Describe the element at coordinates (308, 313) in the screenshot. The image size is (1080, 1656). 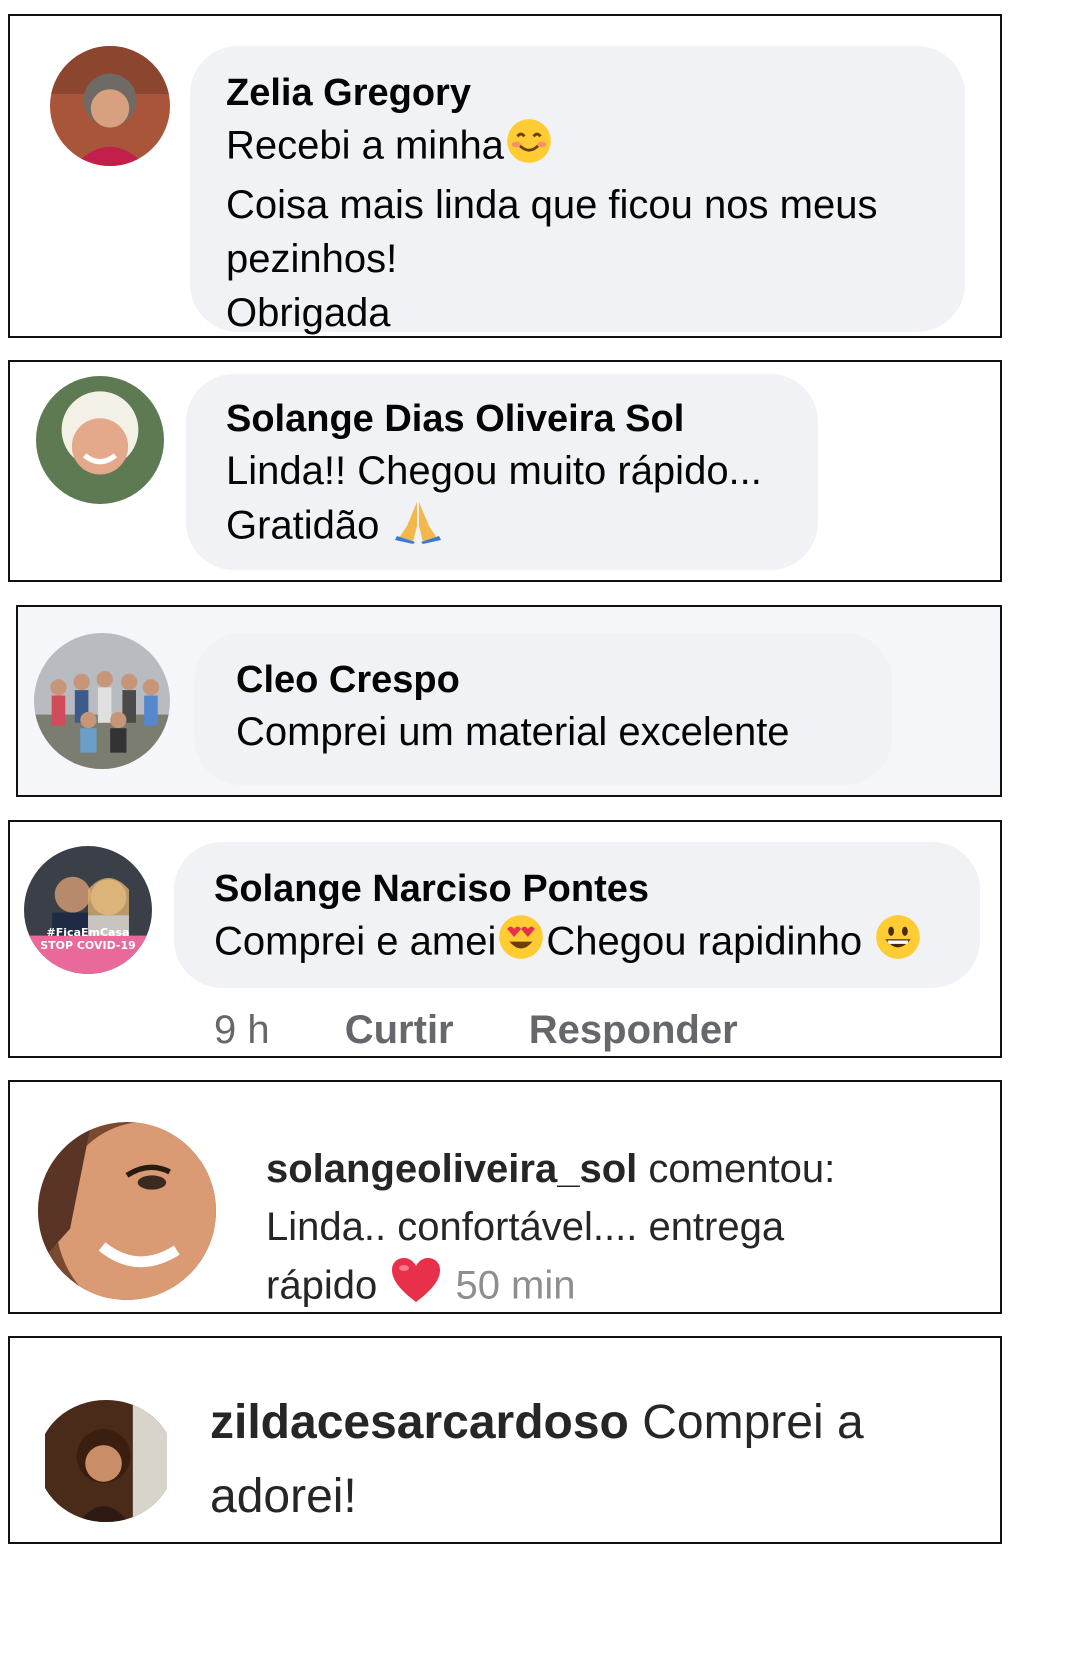
I see `comment-line: Obrigada` at that location.